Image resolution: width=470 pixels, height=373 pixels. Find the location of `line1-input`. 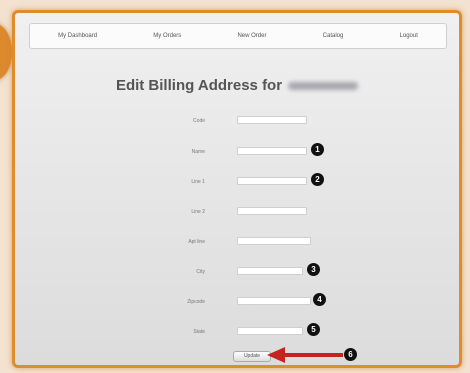

line1-input is located at coordinates (272, 181).